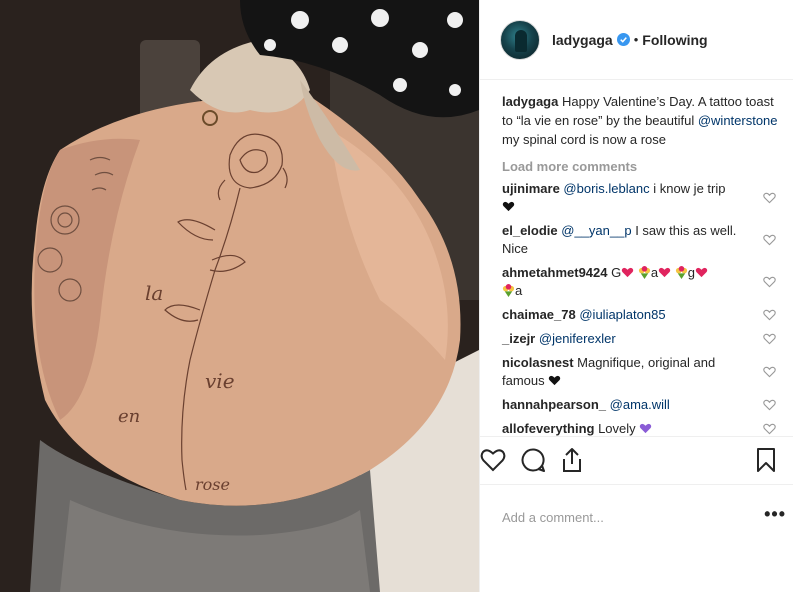 This screenshot has height=592, width=793. I want to click on tattoo-word-la: la, so click(154, 293).